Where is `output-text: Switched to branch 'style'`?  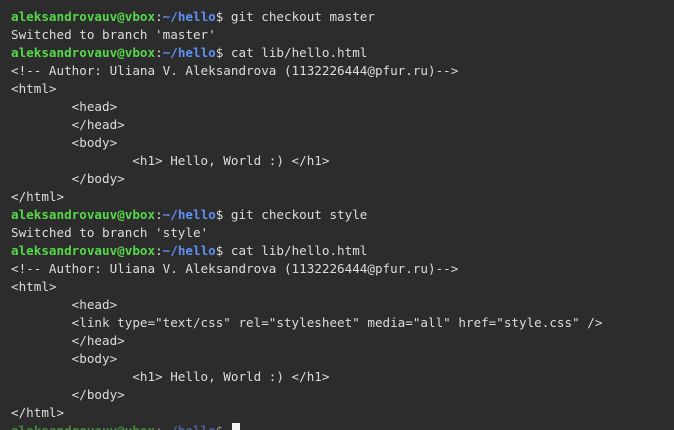 output-text: Switched to branch 'style' is located at coordinates (110, 232).